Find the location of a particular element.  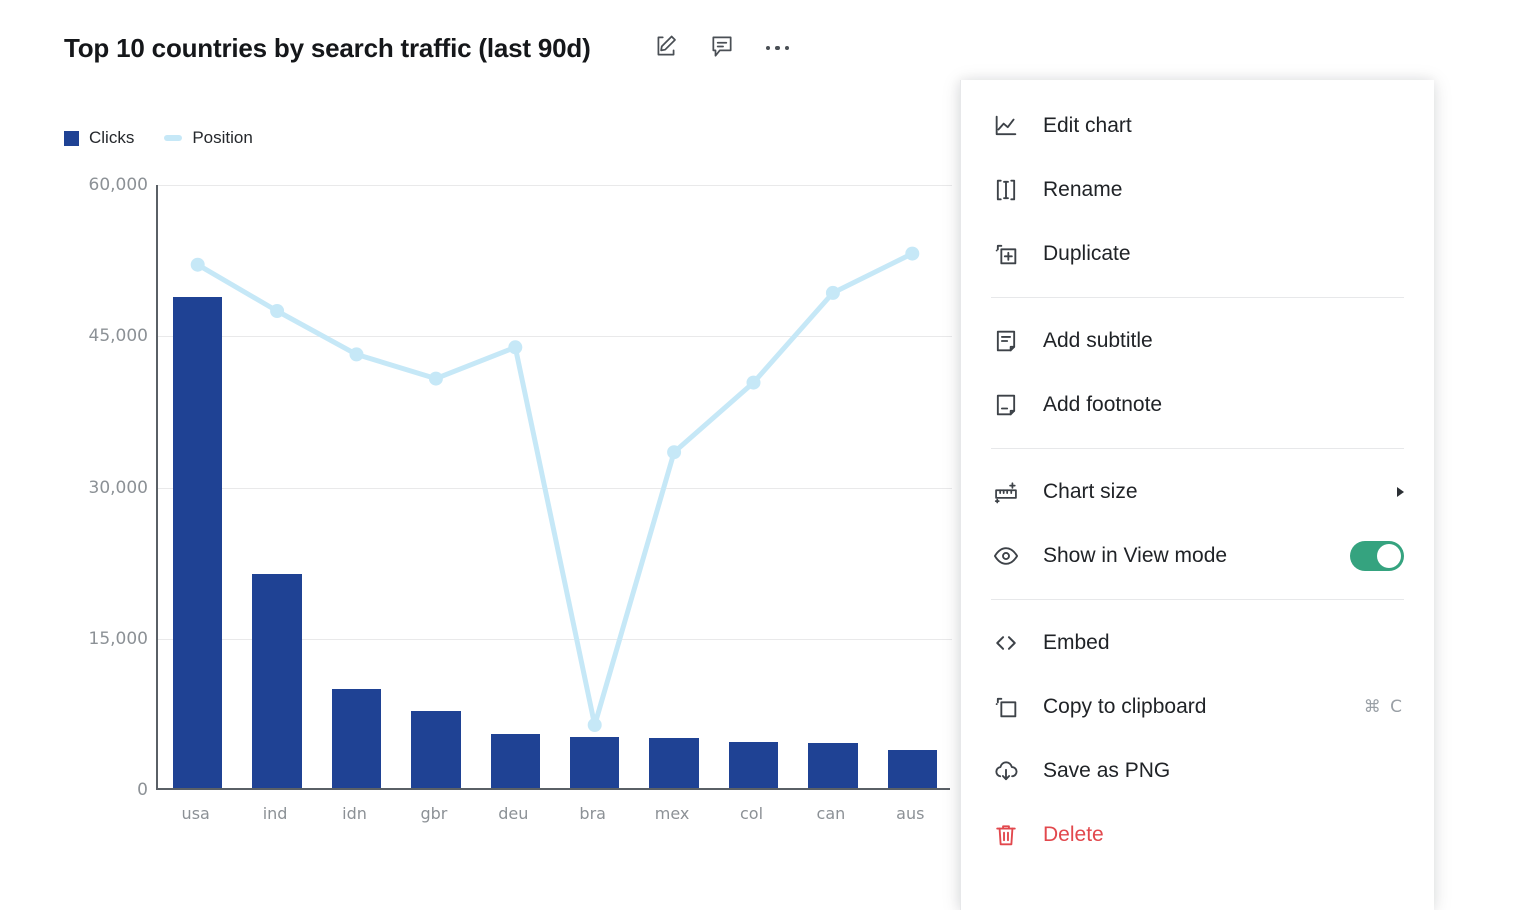

ruler-icon is located at coordinates (1006, 492).